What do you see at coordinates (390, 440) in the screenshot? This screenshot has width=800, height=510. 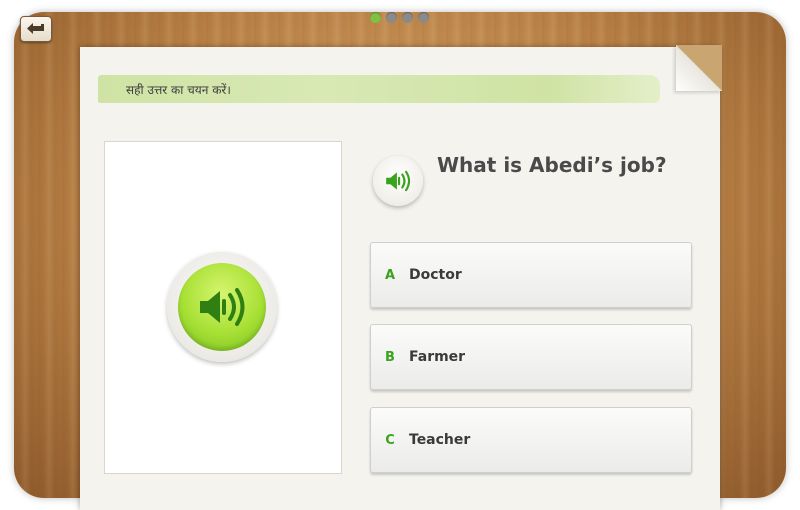 I see `option-letter: C` at bounding box center [390, 440].